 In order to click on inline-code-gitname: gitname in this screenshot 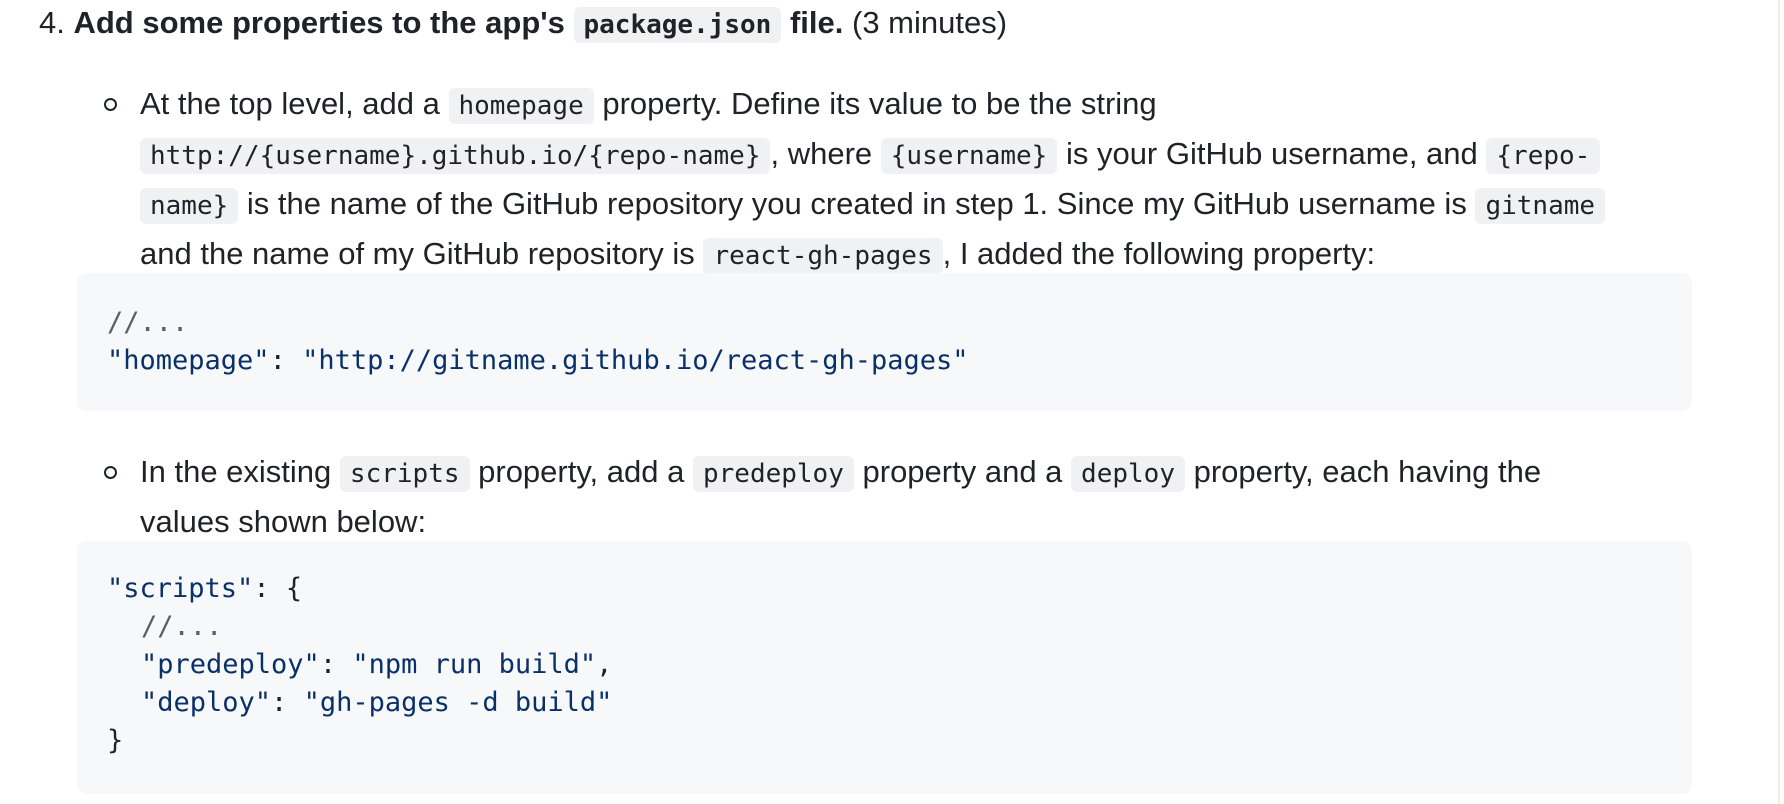, I will do `click(1540, 206)`.